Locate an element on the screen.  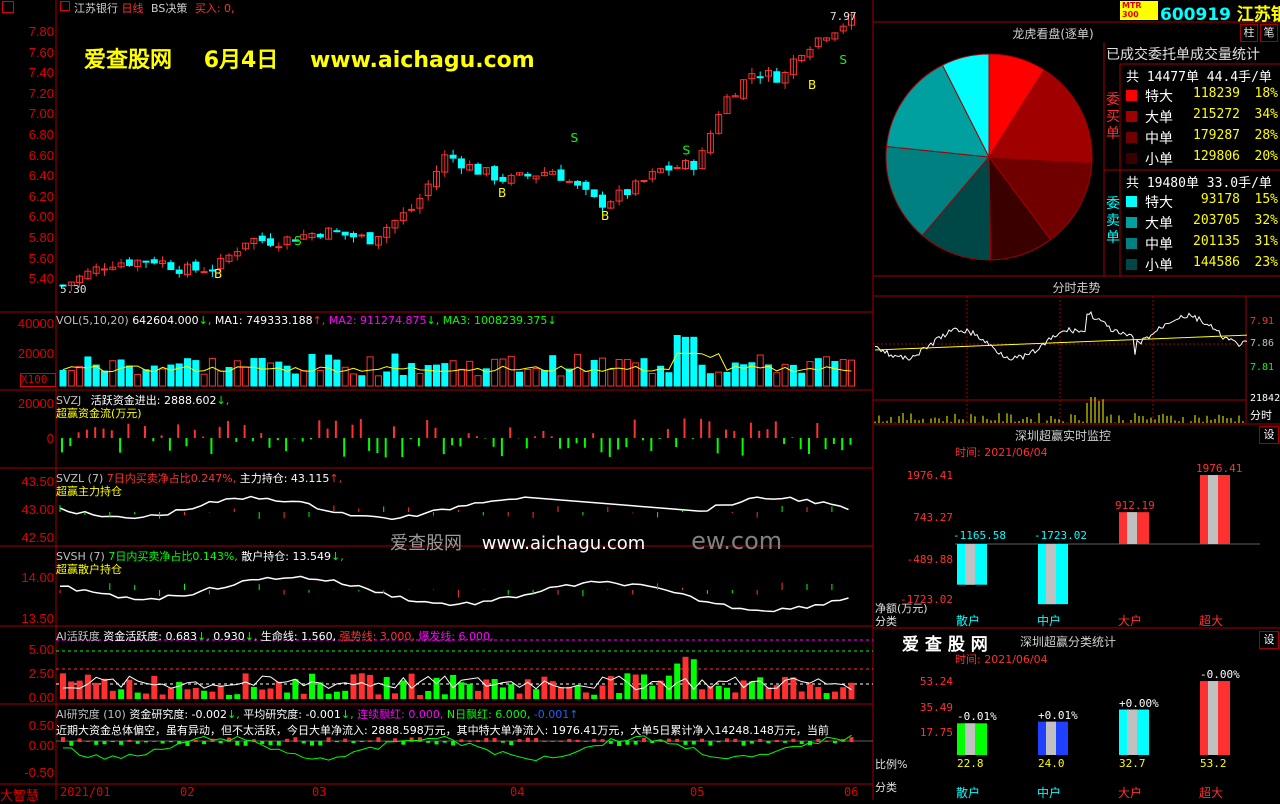
svsh-ratio: 0.143% is located at coordinates (213, 556).